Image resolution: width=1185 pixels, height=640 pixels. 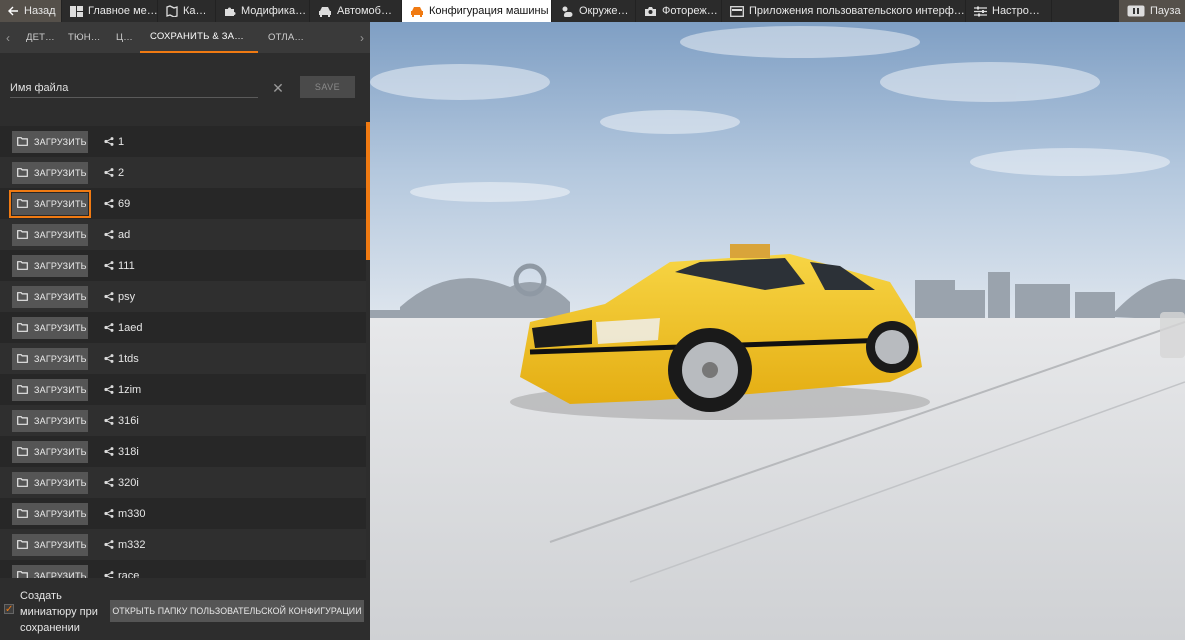 I want to click on config-name: m332, so click(x=132, y=544).